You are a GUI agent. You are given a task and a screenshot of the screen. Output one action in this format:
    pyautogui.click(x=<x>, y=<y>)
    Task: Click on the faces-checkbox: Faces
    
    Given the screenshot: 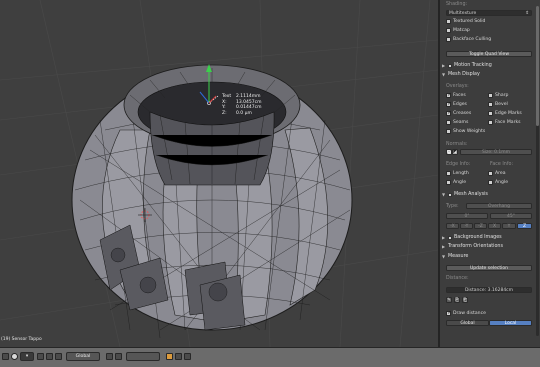 What is the action you would take?
    pyautogui.click(x=456, y=95)
    